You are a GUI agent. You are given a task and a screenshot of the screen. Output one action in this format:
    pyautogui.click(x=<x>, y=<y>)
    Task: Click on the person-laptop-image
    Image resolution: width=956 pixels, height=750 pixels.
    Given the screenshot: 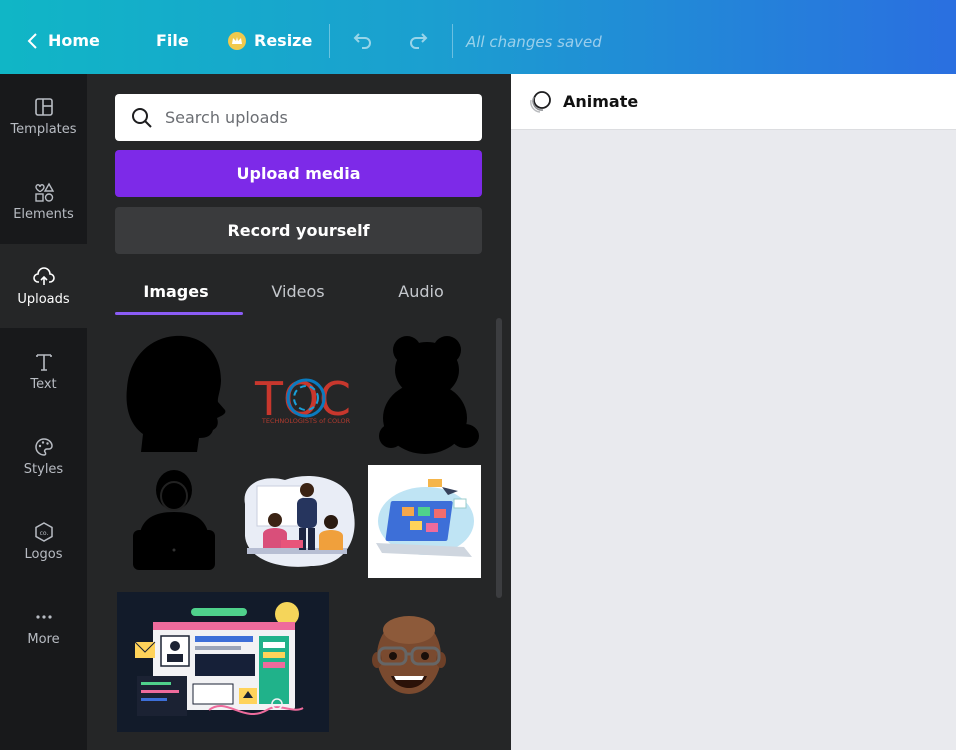 What is the action you would take?
    pyautogui.click(x=174, y=520)
    